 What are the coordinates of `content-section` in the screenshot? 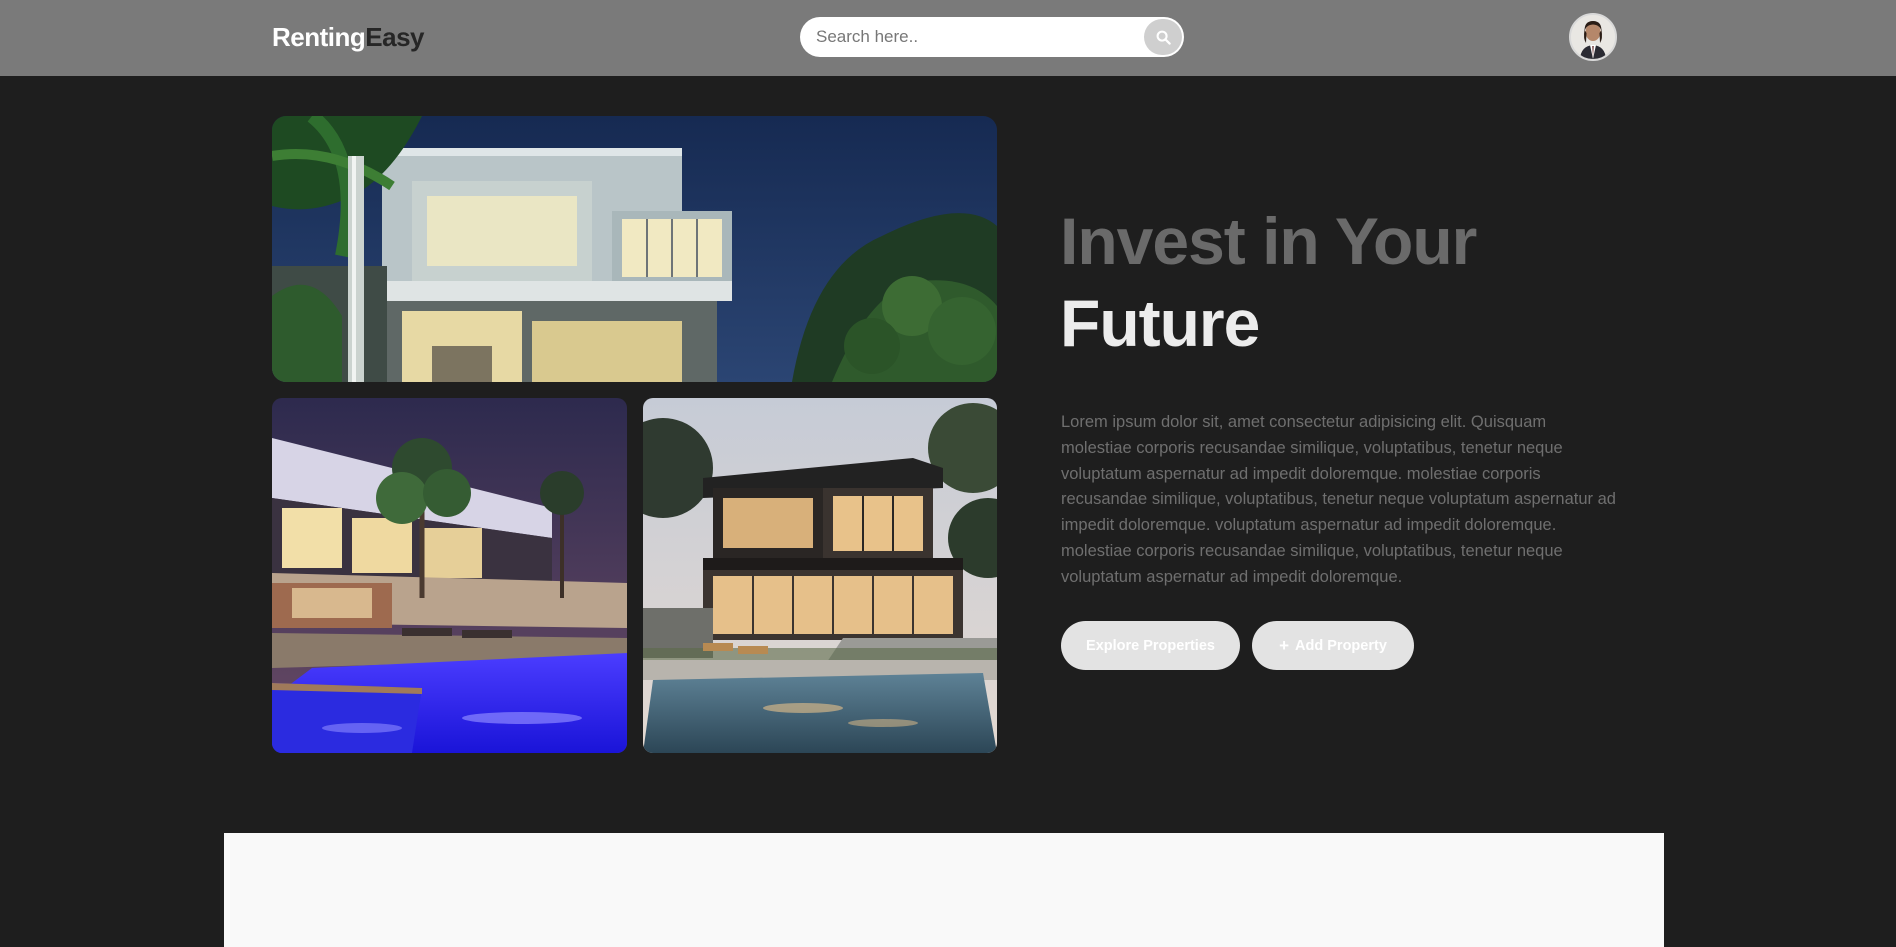 It's located at (944, 890).